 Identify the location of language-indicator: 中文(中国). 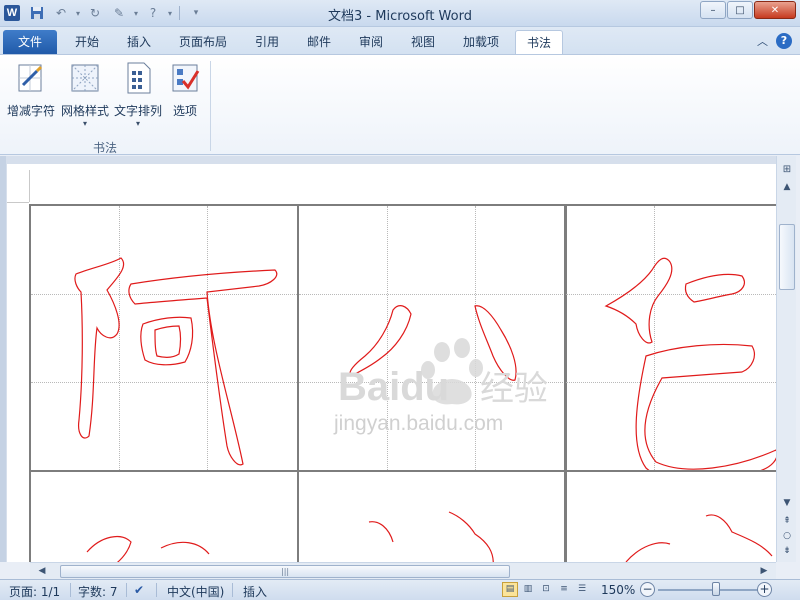
(195, 591).